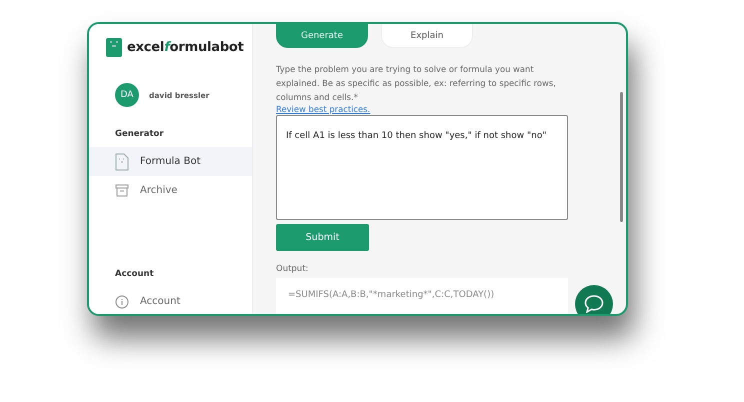  Describe the element at coordinates (427, 36) in the screenshot. I see `tab: Explain` at that location.